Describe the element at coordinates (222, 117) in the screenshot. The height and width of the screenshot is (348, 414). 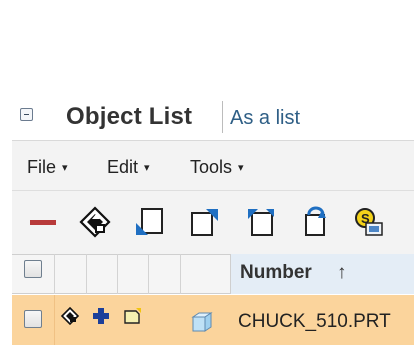
I see `title-divider` at that location.